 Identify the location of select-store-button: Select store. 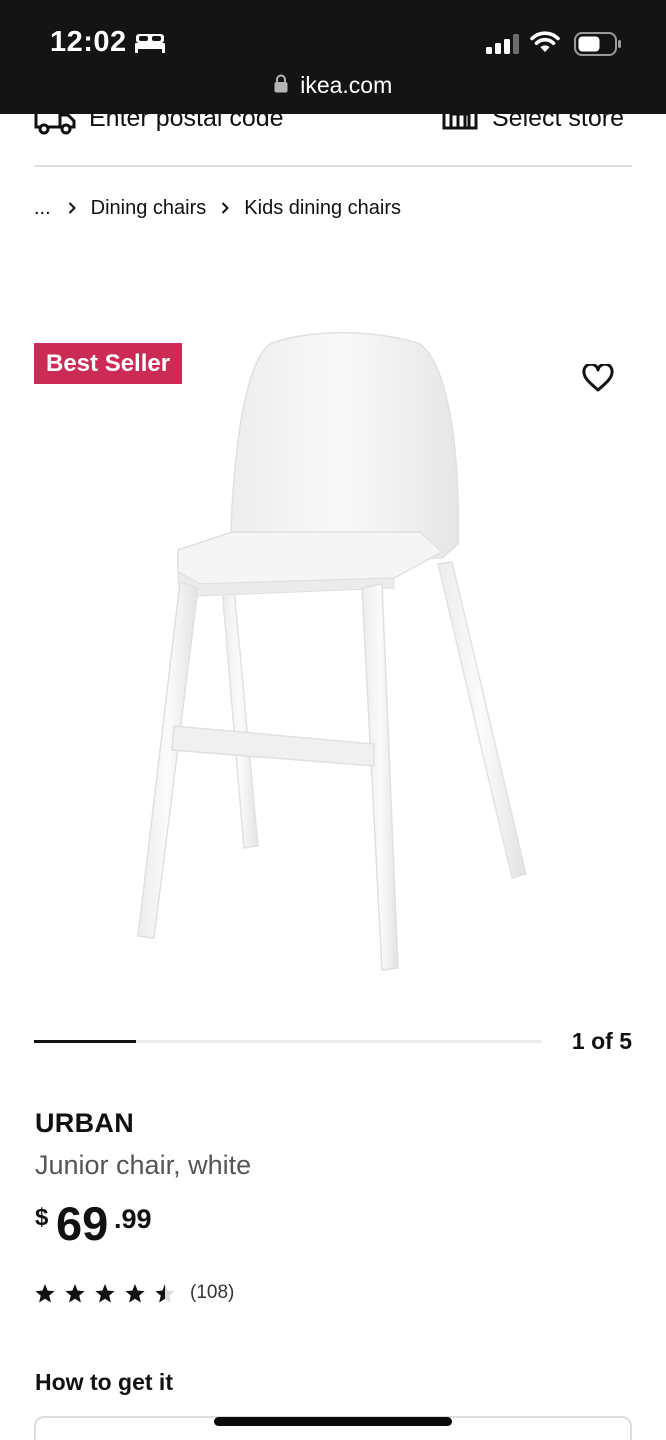
(537, 127).